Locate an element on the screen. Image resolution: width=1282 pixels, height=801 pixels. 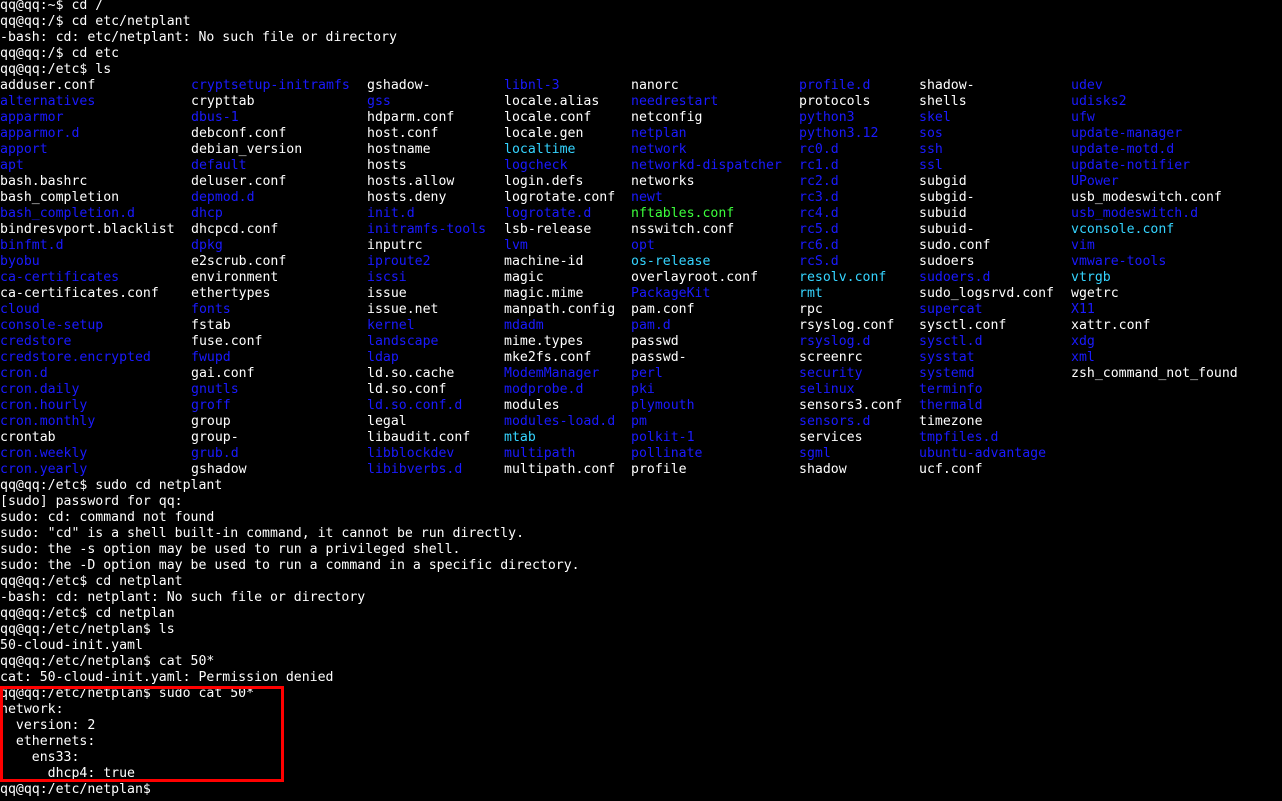
ls-entry: screenrc is located at coordinates (831, 357).